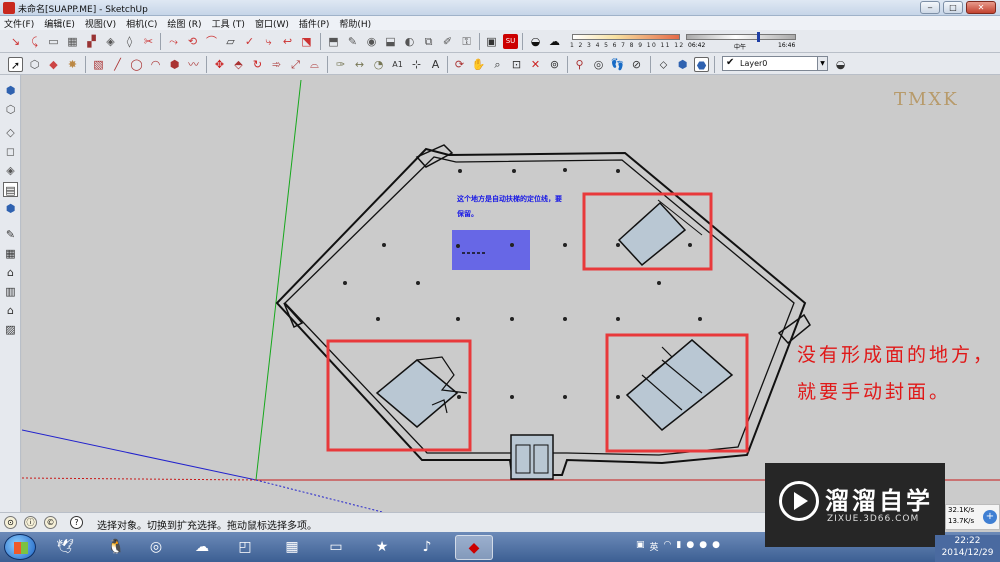 This screenshot has width=1000, height=562. I want to click on warehouse-icon: ▥, so click(10, 291).